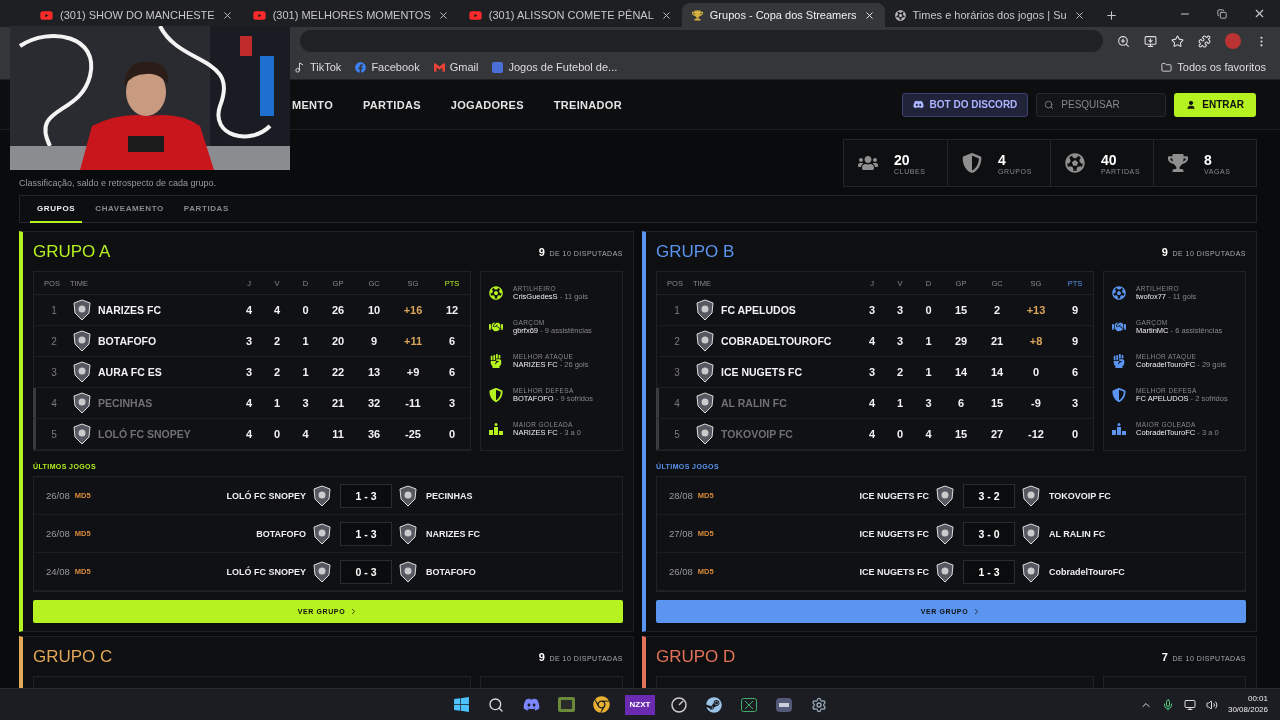 The height and width of the screenshot is (720, 1280). I want to click on table-cell-text: +8, so click(1036, 341).